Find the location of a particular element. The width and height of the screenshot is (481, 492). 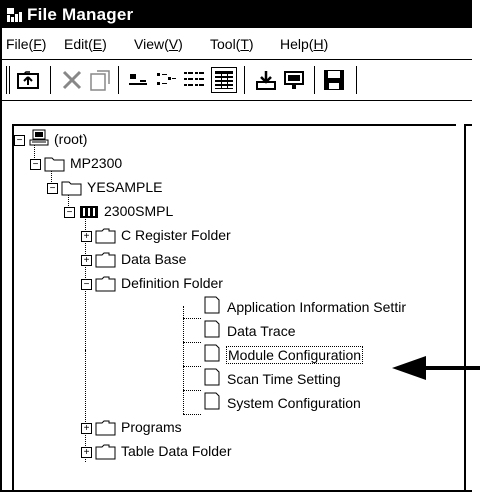

tree-node-label: Data Base is located at coordinates (154, 259).